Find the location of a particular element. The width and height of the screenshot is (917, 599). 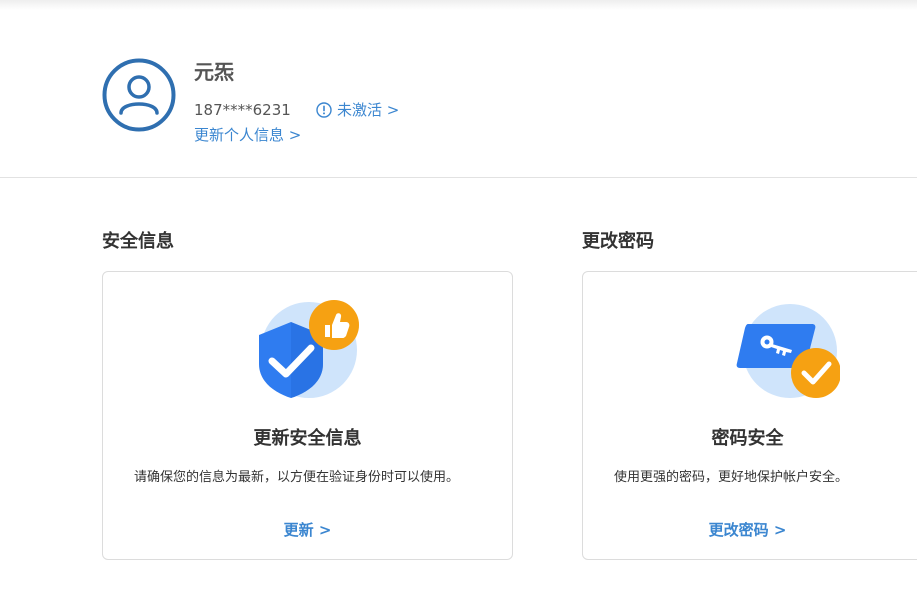

security-info-title: 安全信息 is located at coordinates (138, 241).